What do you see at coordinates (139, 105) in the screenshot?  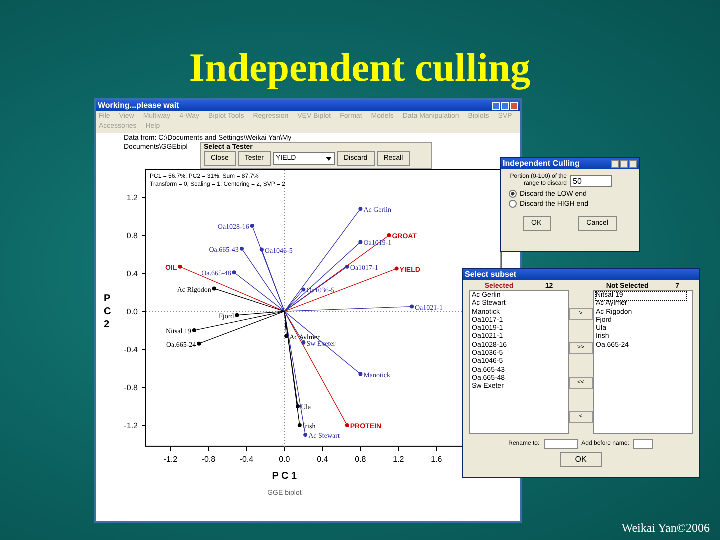 I see `window-title: Working...please wait` at bounding box center [139, 105].